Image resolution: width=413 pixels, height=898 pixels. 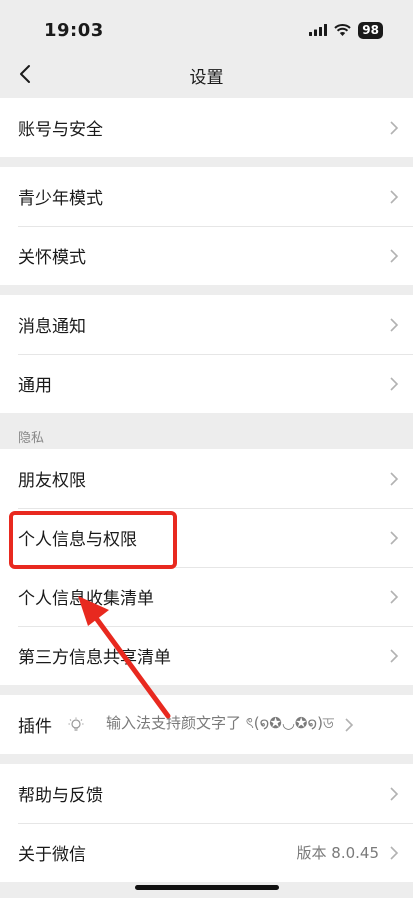 I want to click on status-bar: 19:03 98, so click(x=206, y=26).